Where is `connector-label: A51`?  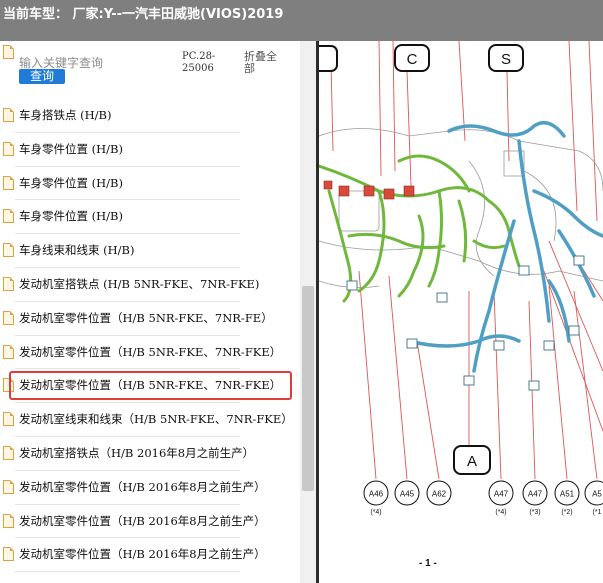 connector-label: A51 is located at coordinates (567, 494).